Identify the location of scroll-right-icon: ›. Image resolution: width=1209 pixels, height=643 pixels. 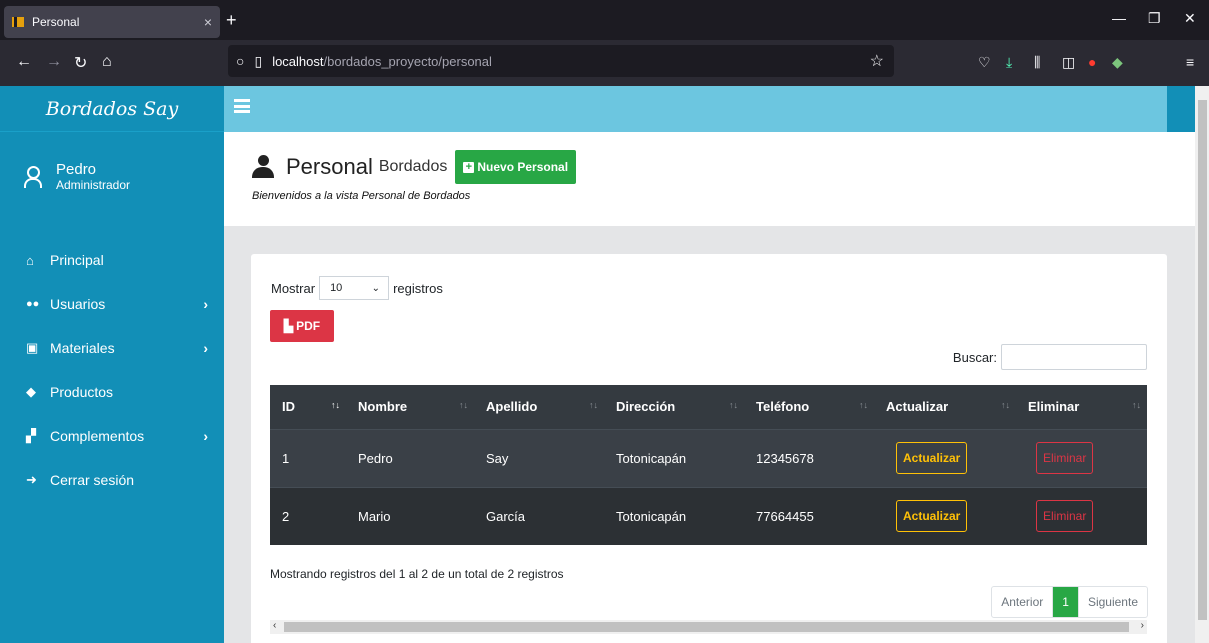
(1142, 625).